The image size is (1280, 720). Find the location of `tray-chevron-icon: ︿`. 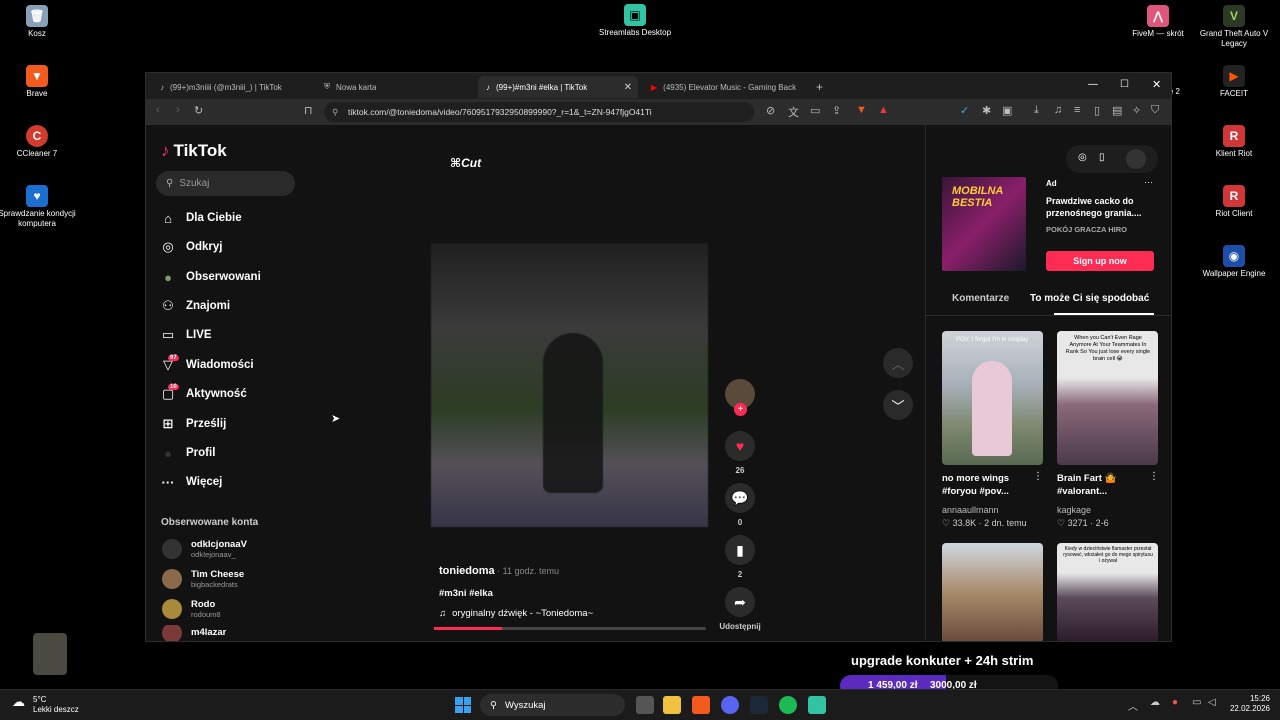

tray-chevron-icon: ︿ is located at coordinates (1133, 705).